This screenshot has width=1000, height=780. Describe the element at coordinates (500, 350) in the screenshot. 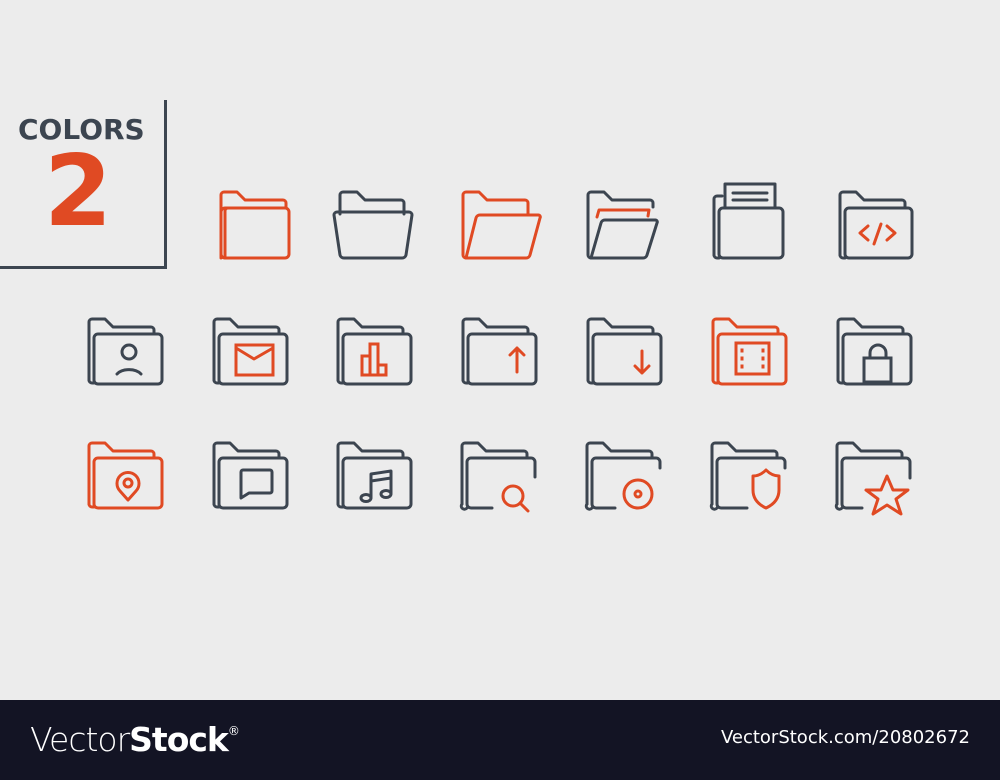

I see `folder-upload-icon` at that location.